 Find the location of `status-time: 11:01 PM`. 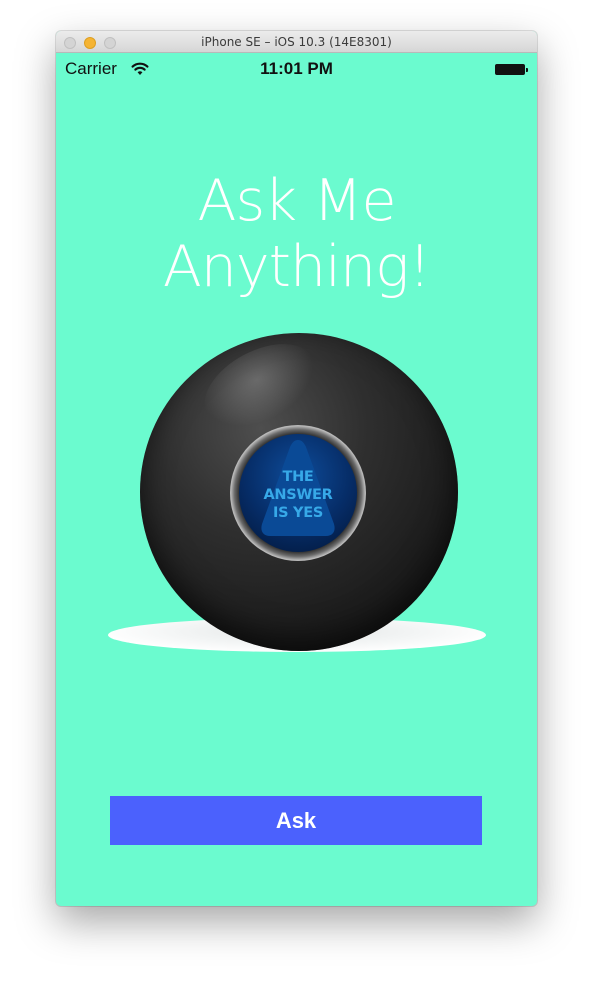

status-time: 11:01 PM is located at coordinates (296, 68).